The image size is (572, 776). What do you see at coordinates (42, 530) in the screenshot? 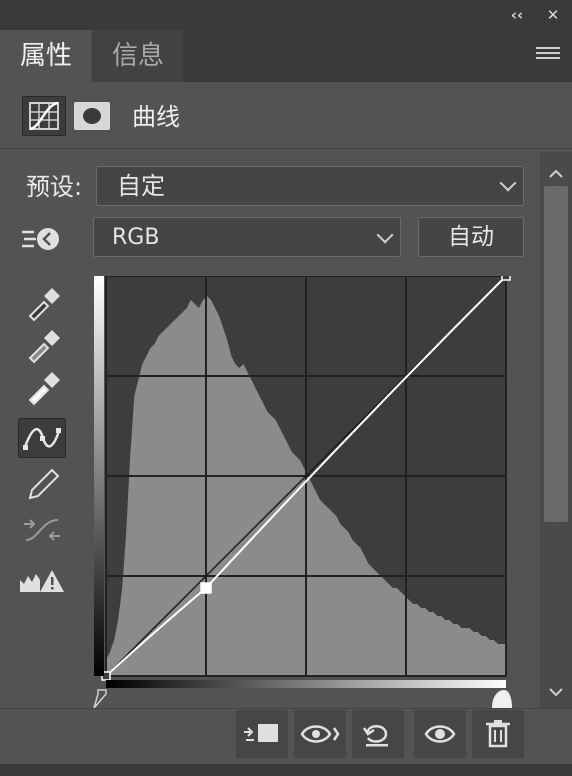
I see `smooth-curve-icon` at bounding box center [42, 530].